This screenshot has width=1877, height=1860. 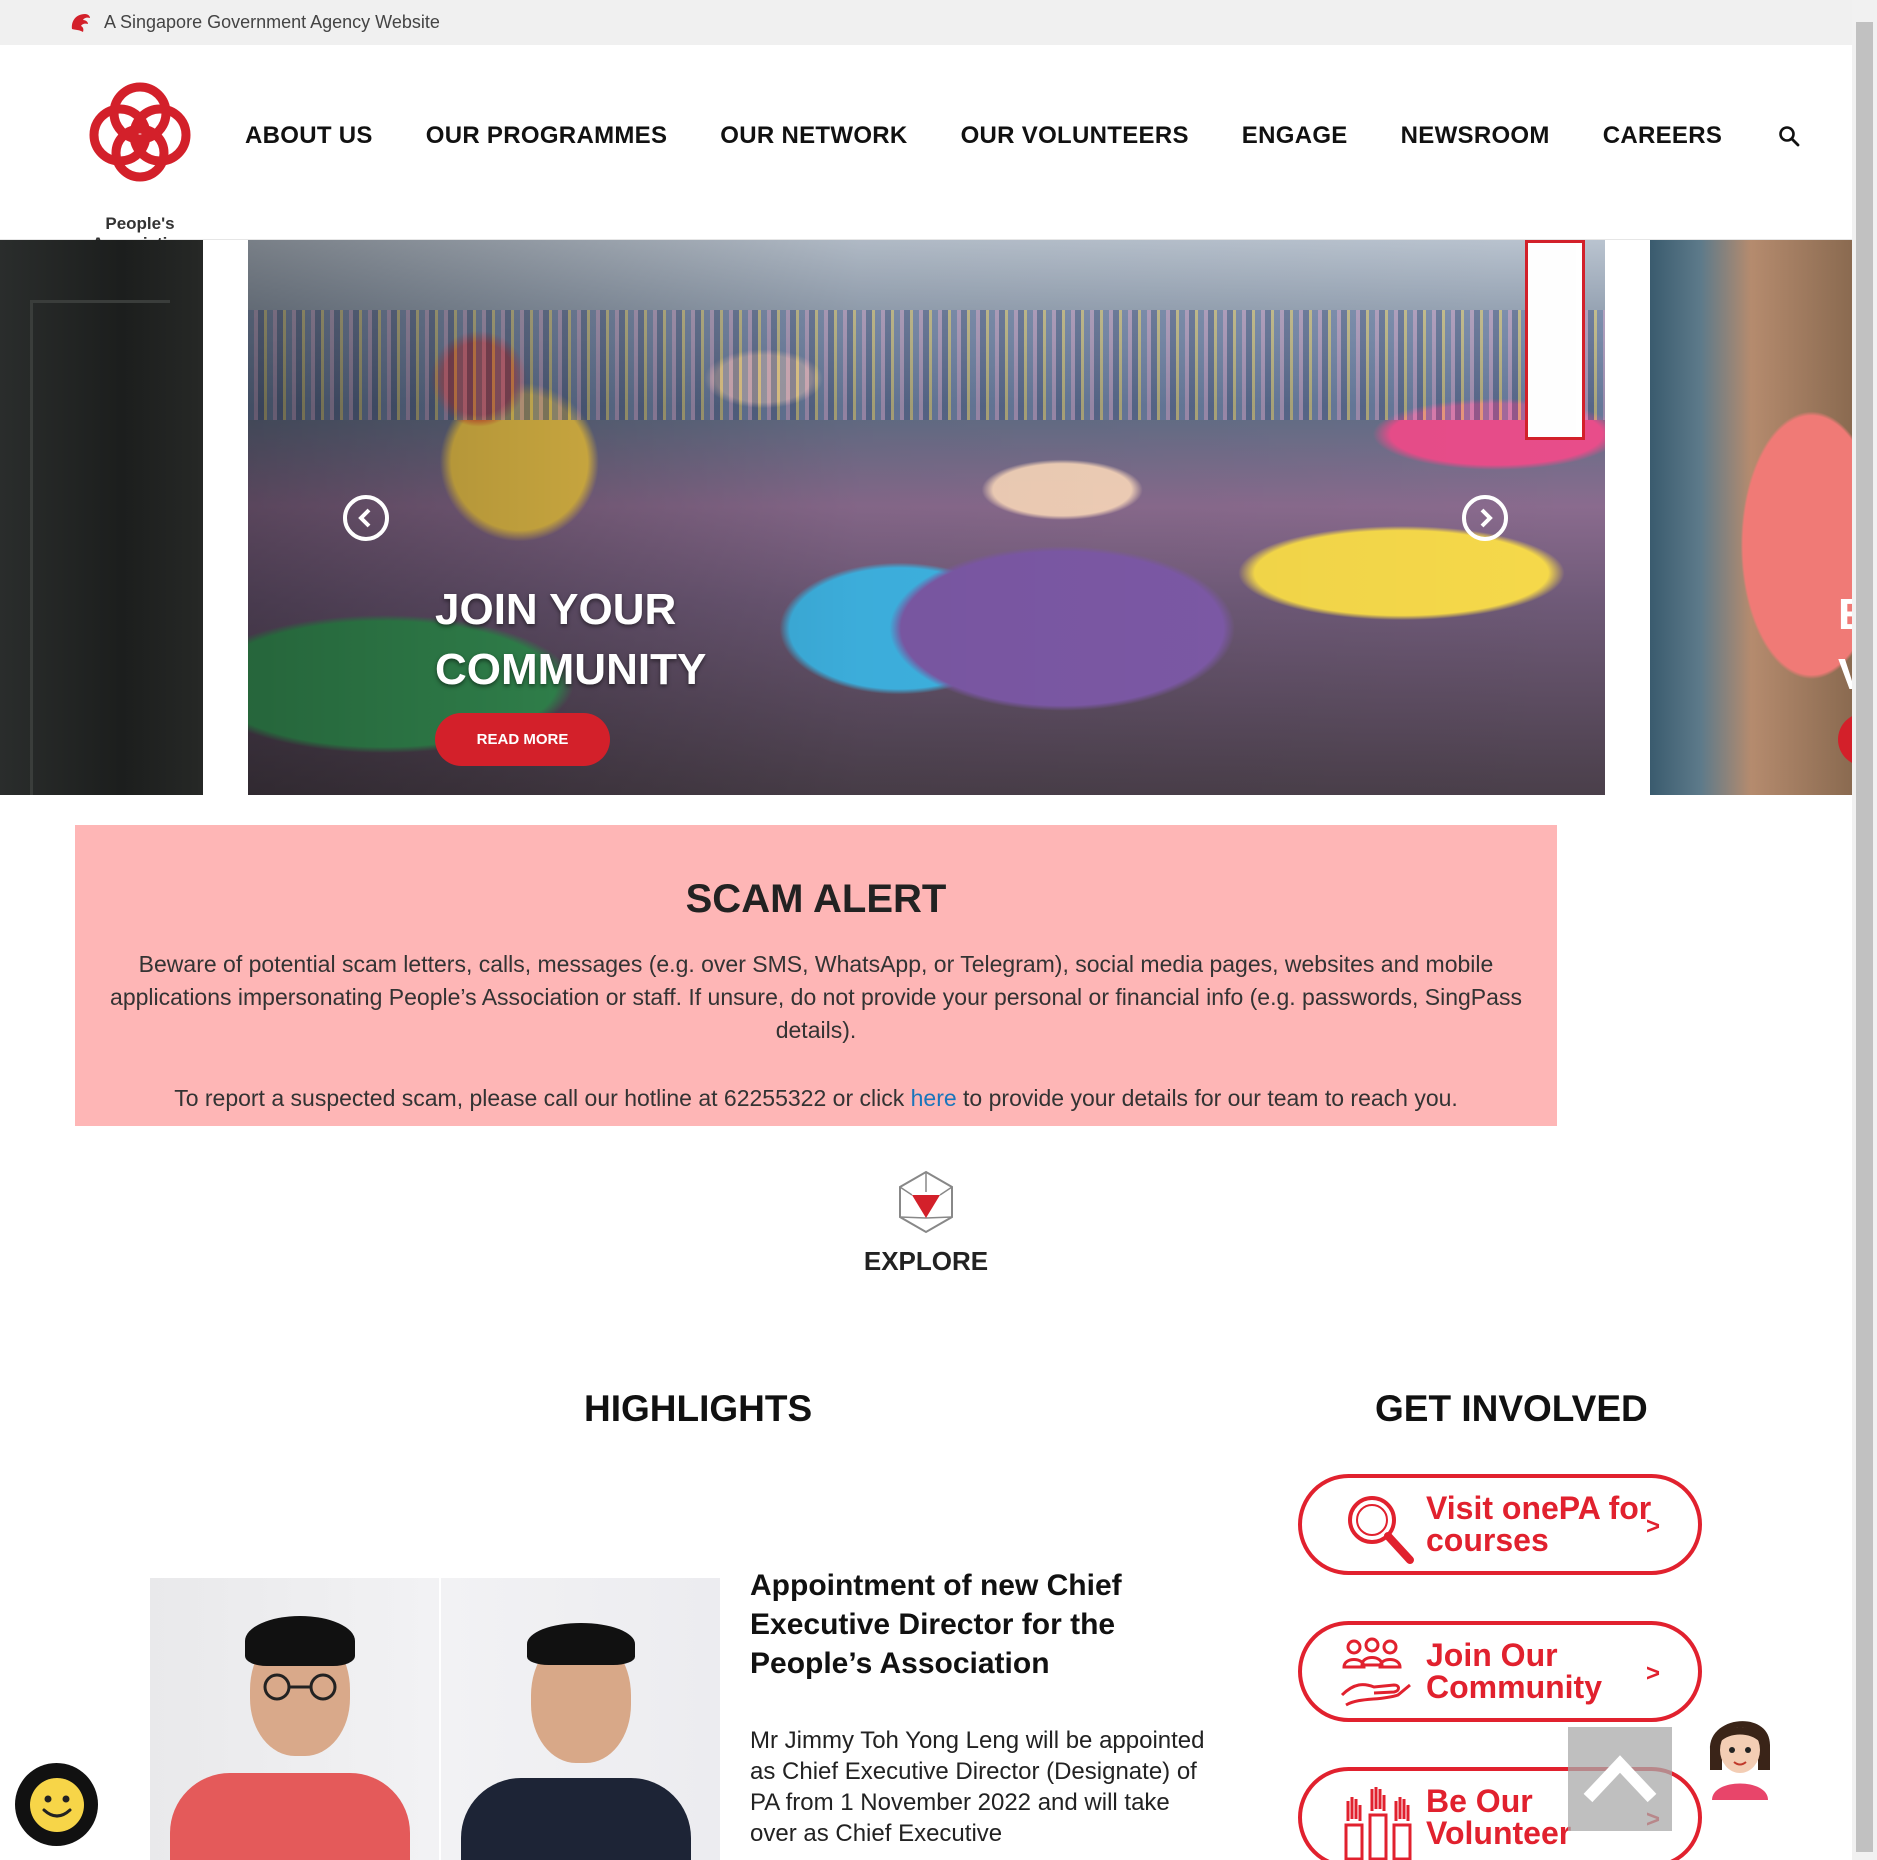 What do you see at coordinates (934, 1098) in the screenshot?
I see `scam-report-link: here` at bounding box center [934, 1098].